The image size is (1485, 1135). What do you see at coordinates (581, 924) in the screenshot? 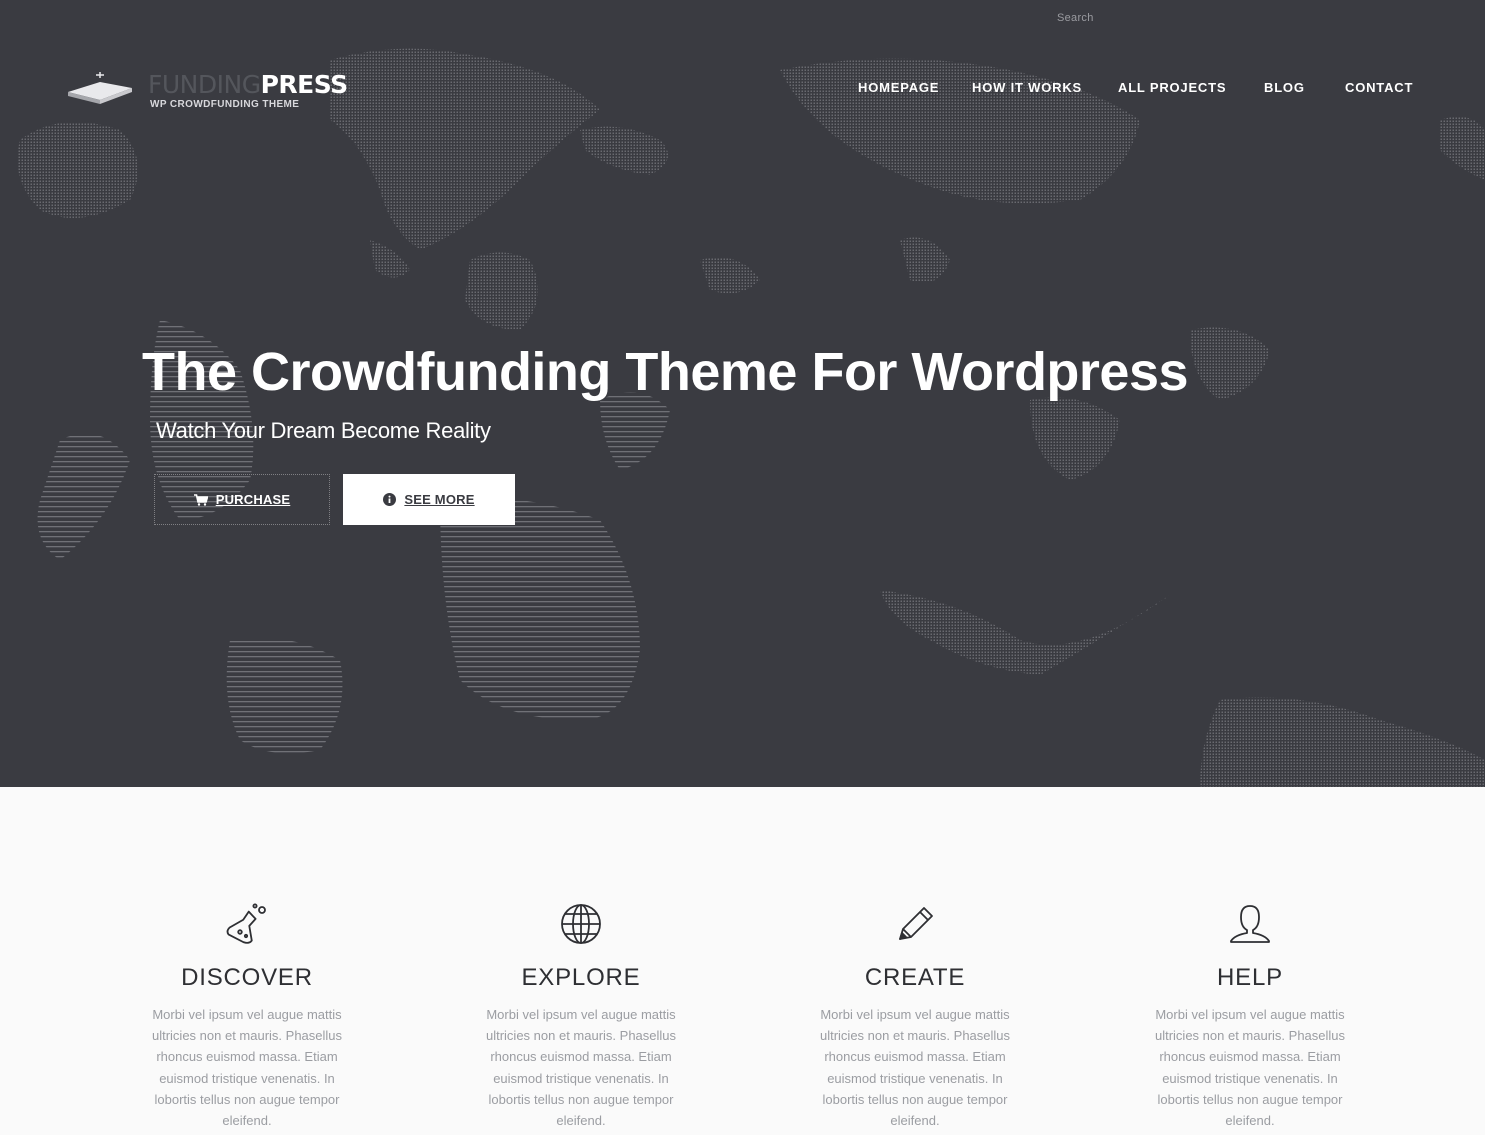
I see `globe-icon` at bounding box center [581, 924].